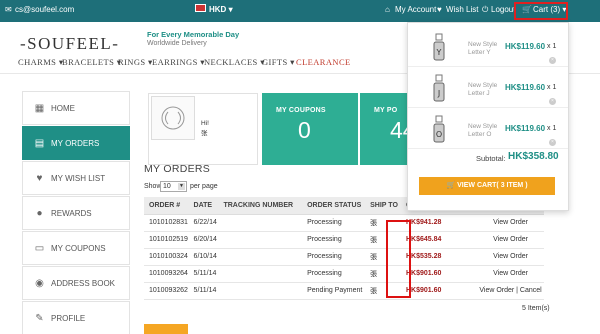  Describe the element at coordinates (39, 143) in the screenshot. I see `orders-icon: ▤` at that location.